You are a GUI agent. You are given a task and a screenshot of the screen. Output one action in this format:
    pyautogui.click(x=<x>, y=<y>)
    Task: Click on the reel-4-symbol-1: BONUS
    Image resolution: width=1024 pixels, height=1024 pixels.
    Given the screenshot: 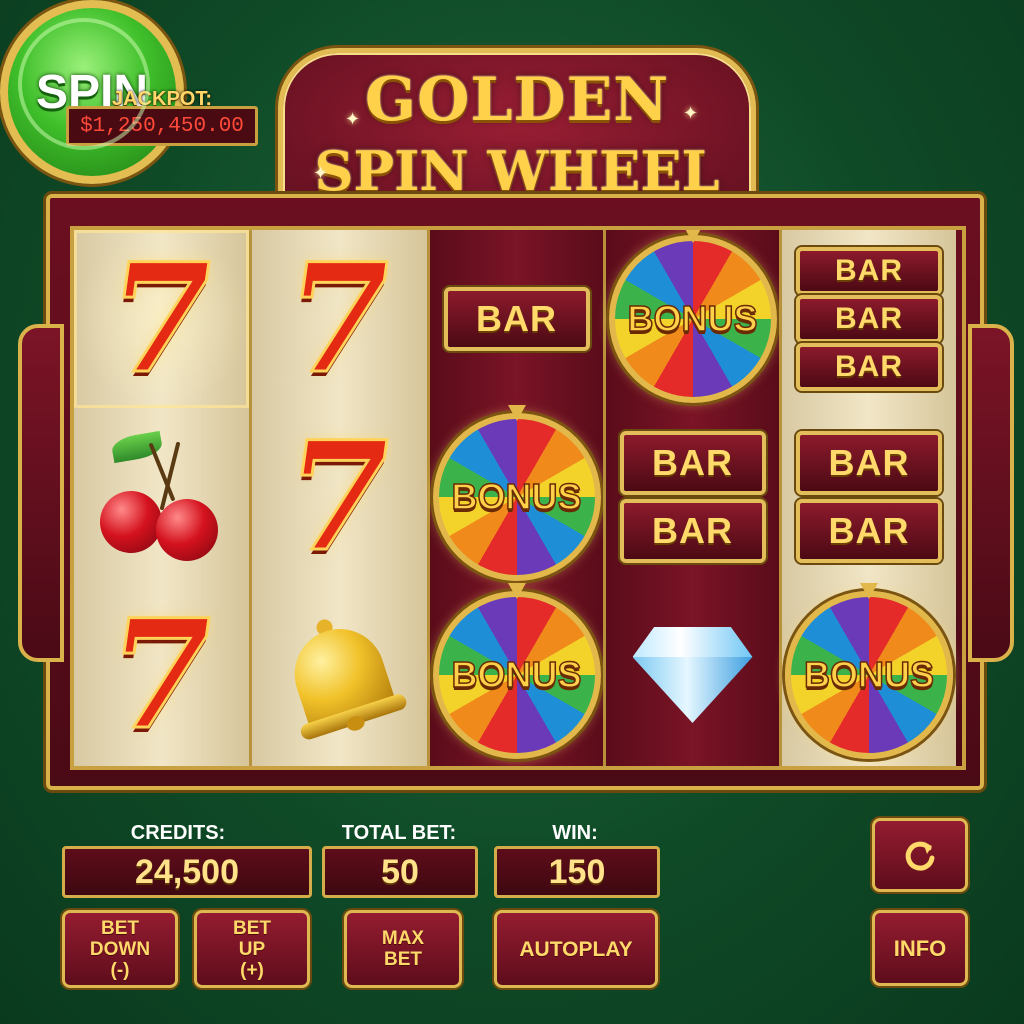 What is the action you would take?
    pyautogui.click(x=692, y=319)
    